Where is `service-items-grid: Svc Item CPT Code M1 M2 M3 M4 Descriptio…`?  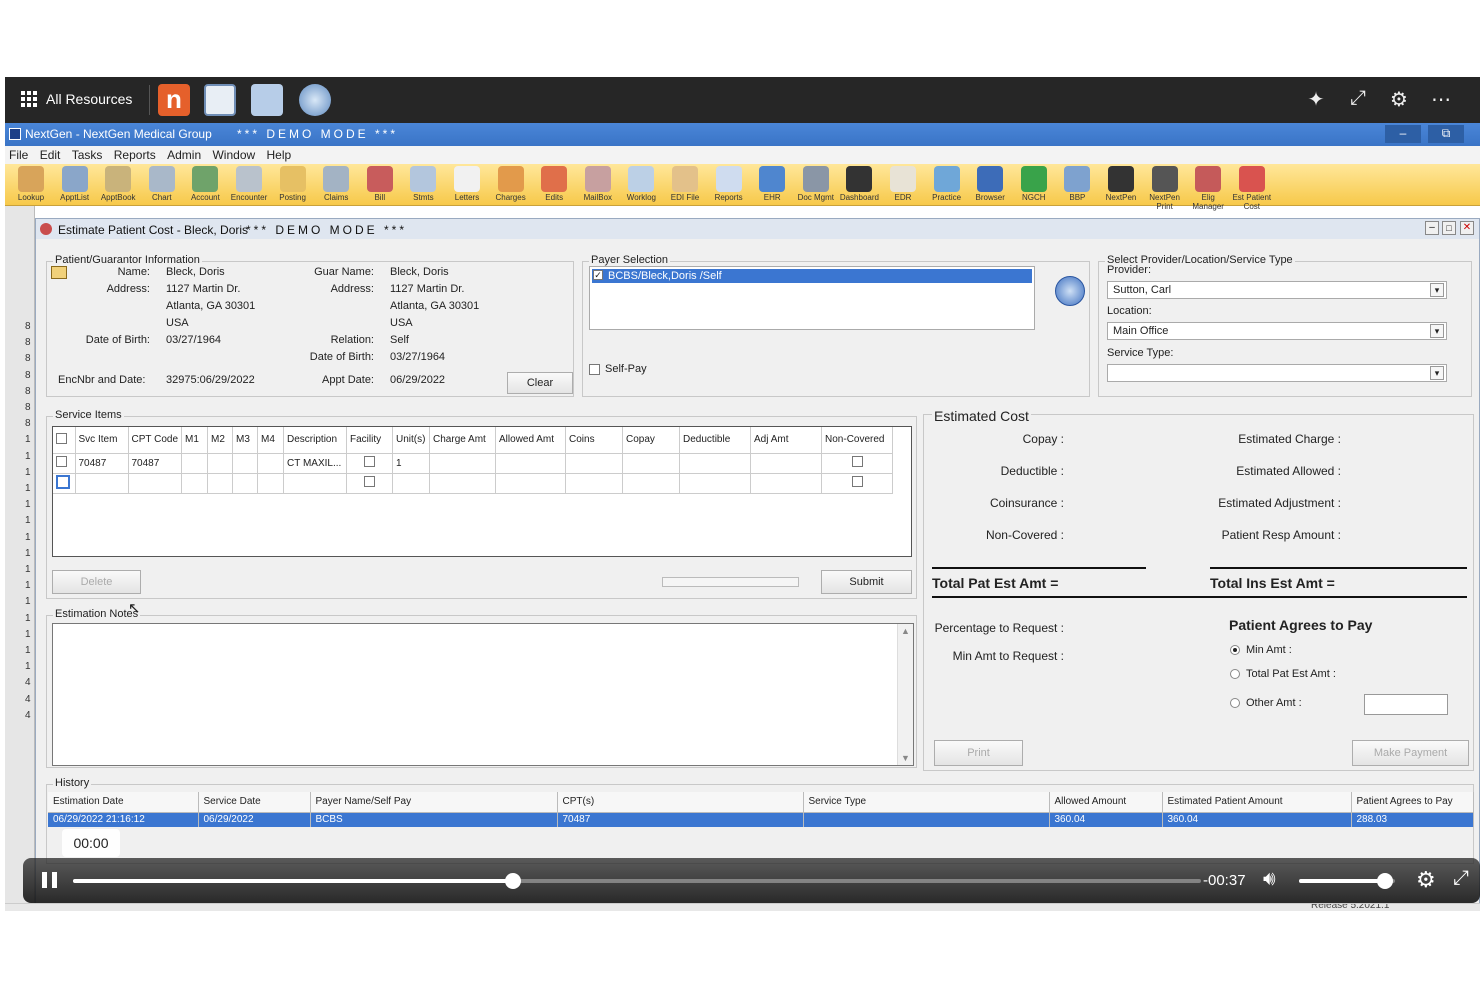
service-items-grid: Svc Item CPT Code M1 M2 M3 M4 Descriptio… is located at coordinates (482, 491).